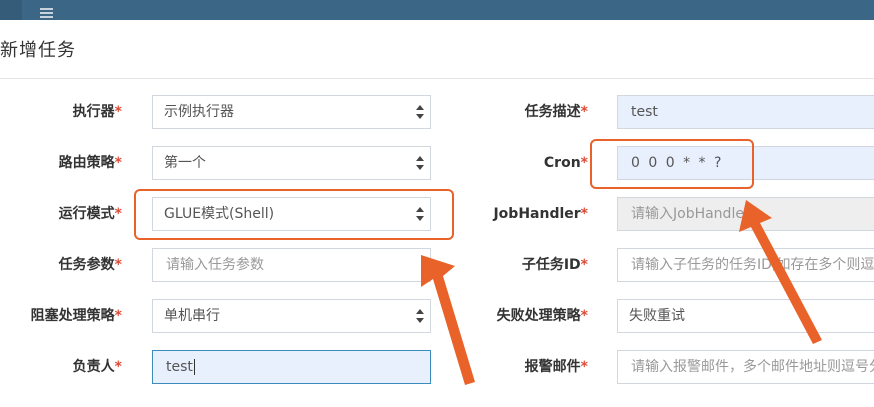  Describe the element at coordinates (554, 265) in the screenshot. I see `child-task-label: 子任务ID*` at that location.